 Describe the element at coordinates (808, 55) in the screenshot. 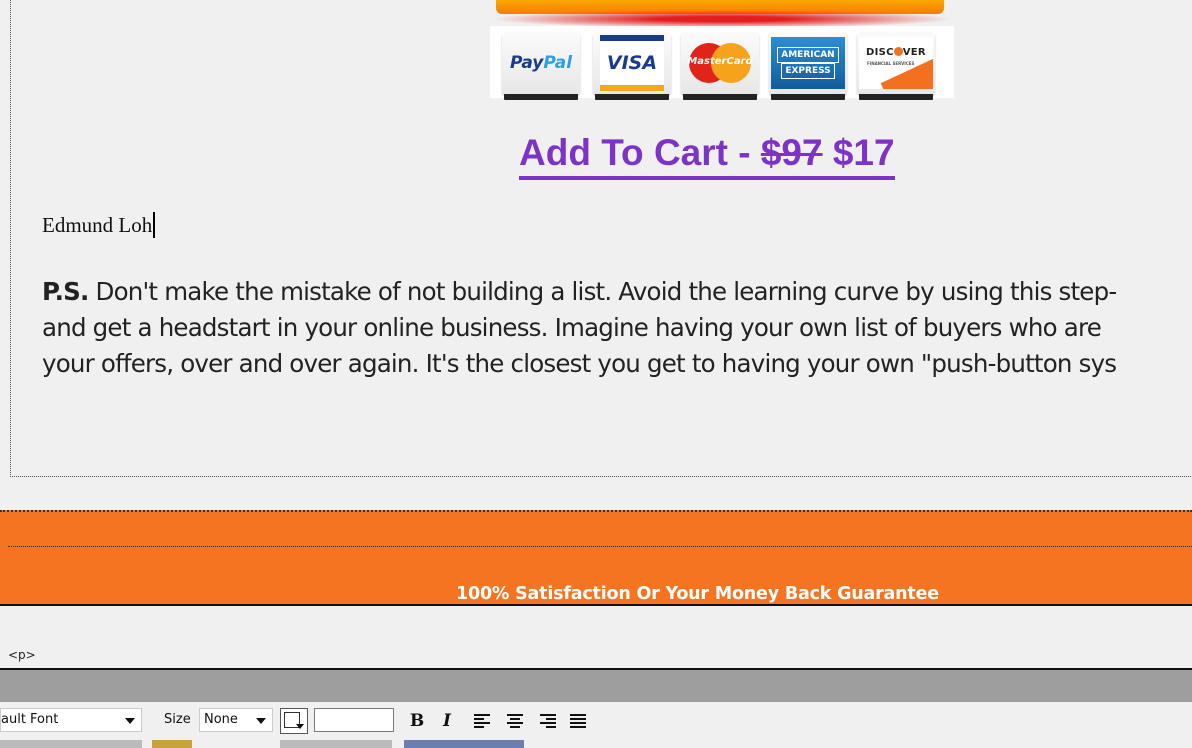

I see `amex-line1: AMERICAN` at that location.